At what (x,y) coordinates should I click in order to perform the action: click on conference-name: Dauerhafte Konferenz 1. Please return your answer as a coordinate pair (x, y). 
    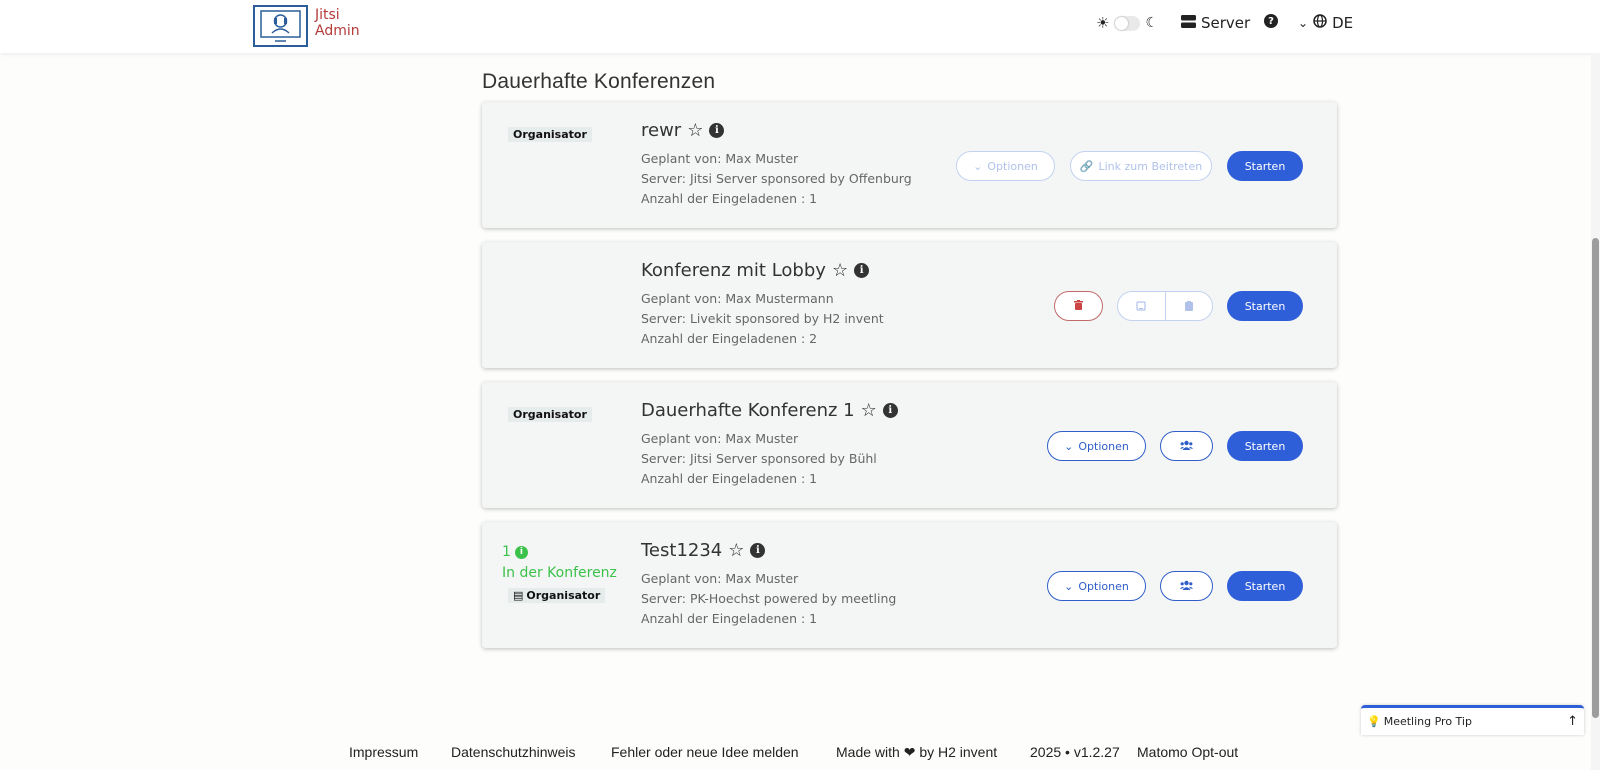
    Looking at the image, I should click on (748, 410).